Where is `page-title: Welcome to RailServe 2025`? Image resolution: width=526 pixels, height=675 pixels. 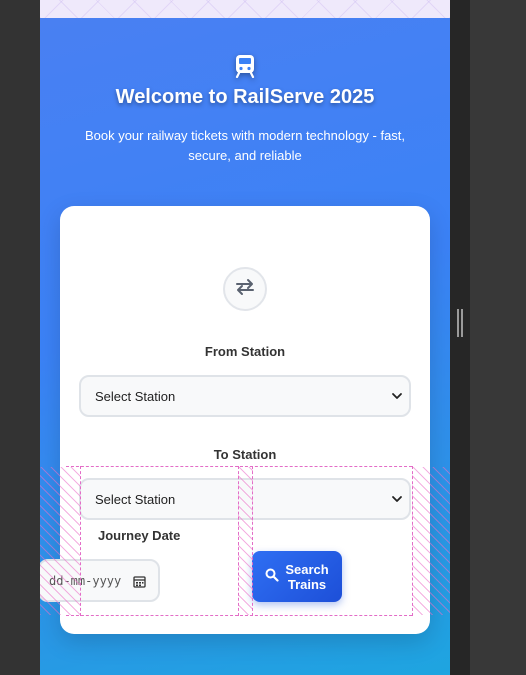
page-title: Welcome to RailServe 2025 is located at coordinates (245, 97).